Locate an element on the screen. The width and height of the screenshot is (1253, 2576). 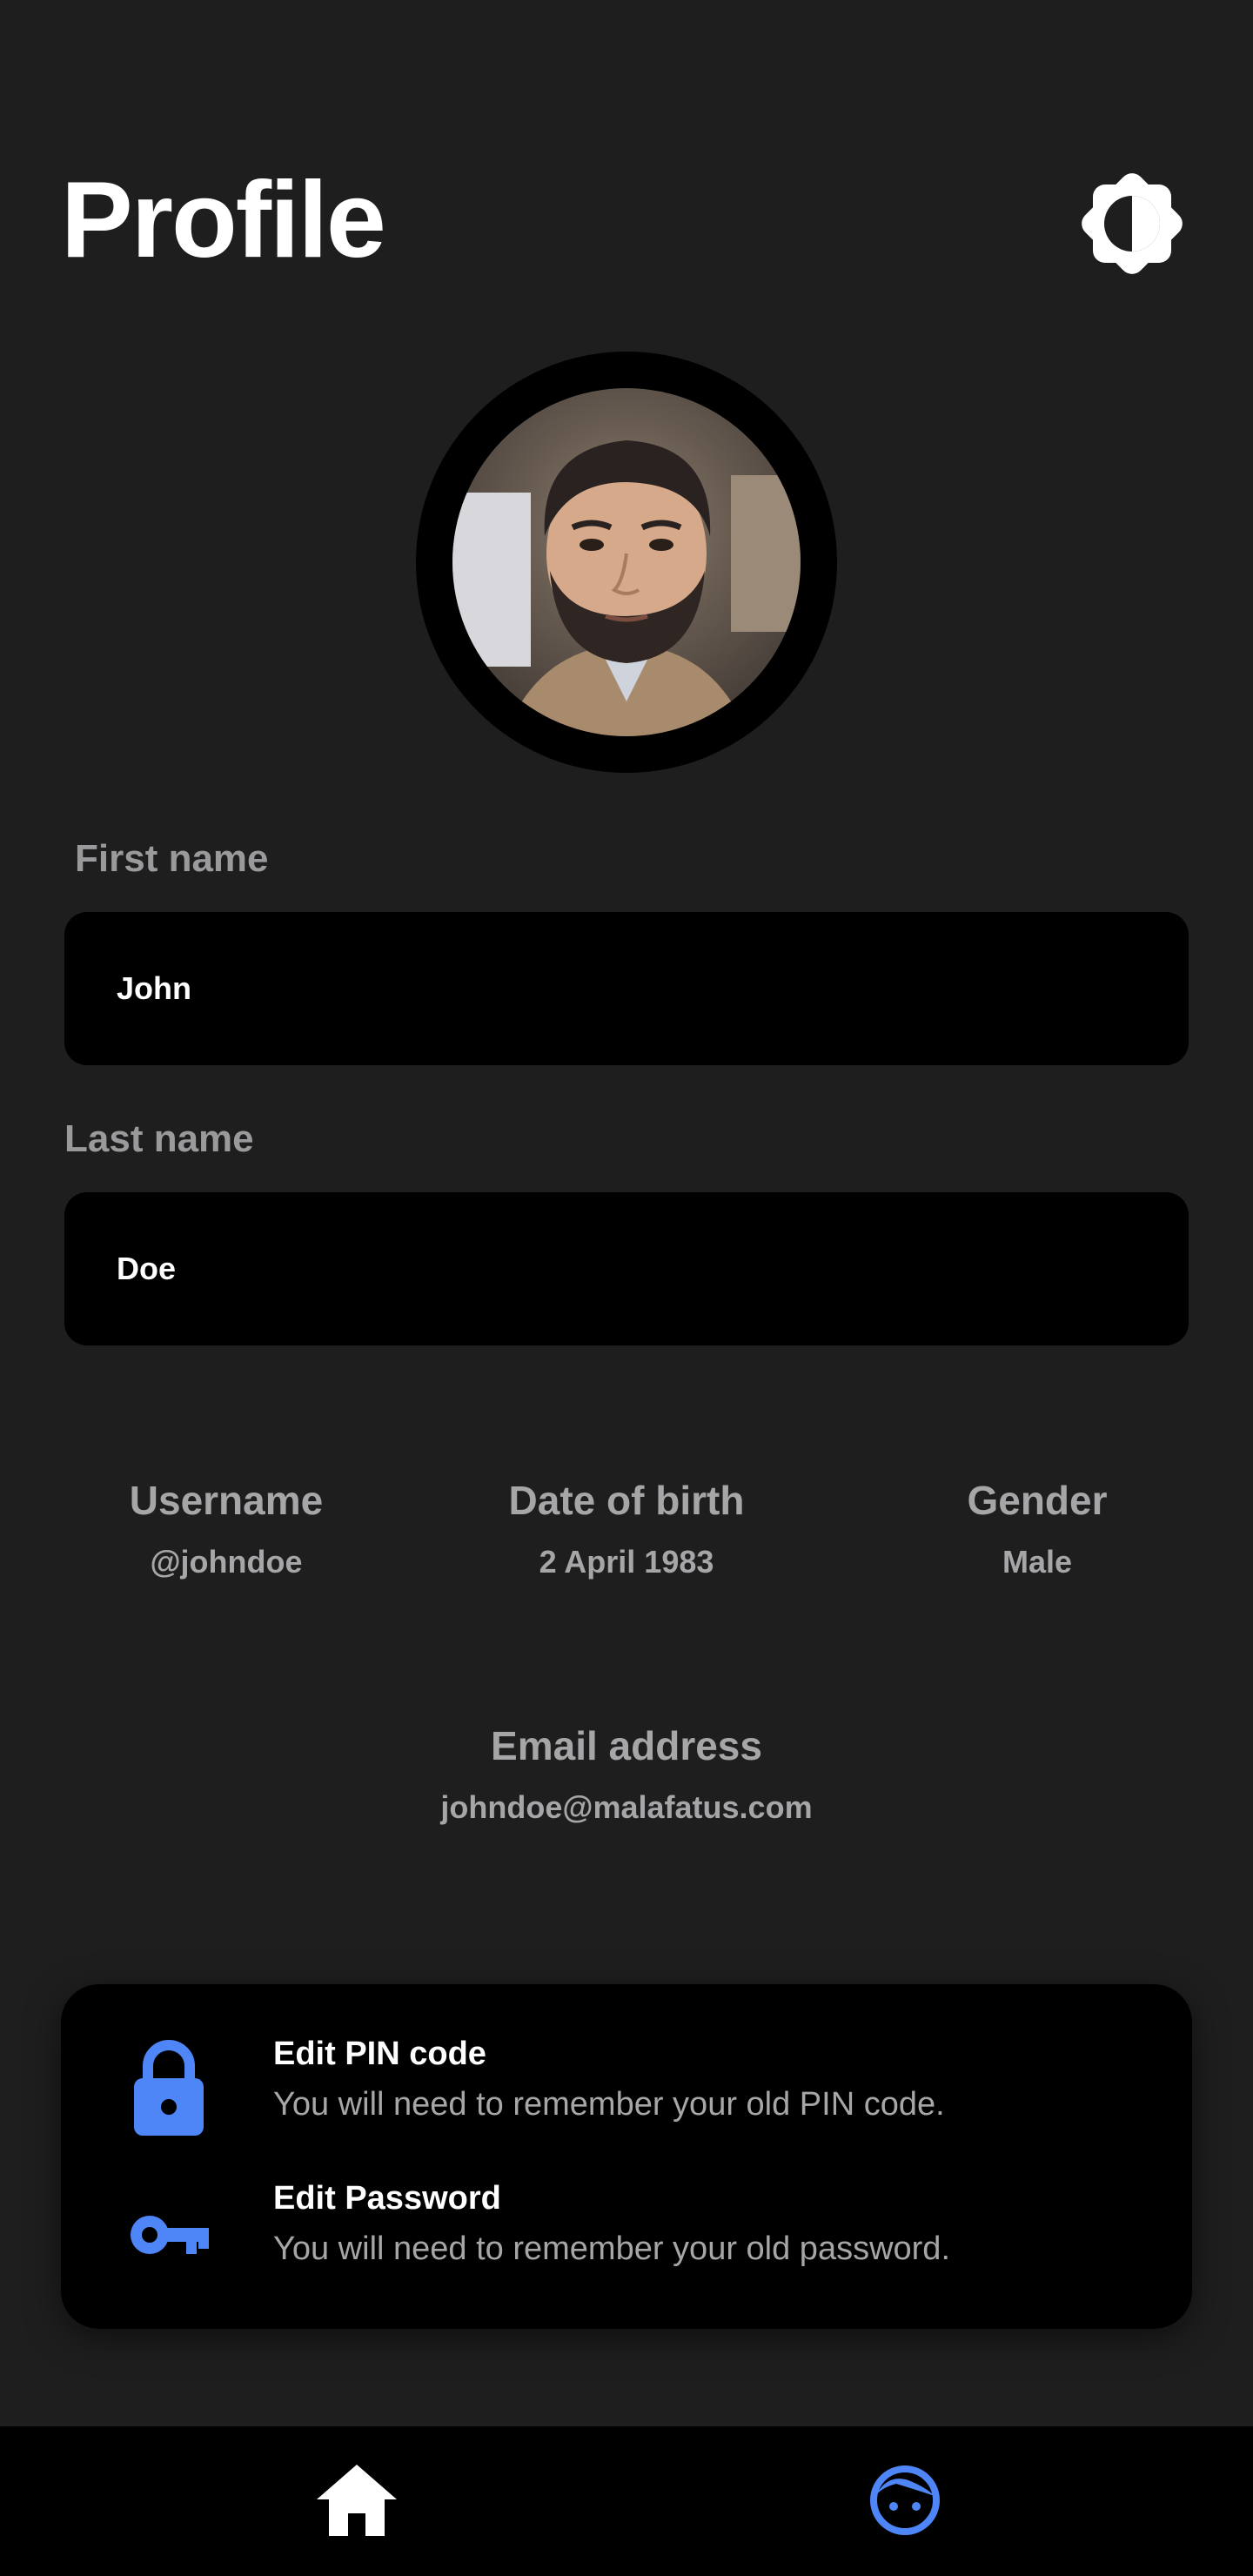
theme-toggle-button is located at coordinates (1132, 223).